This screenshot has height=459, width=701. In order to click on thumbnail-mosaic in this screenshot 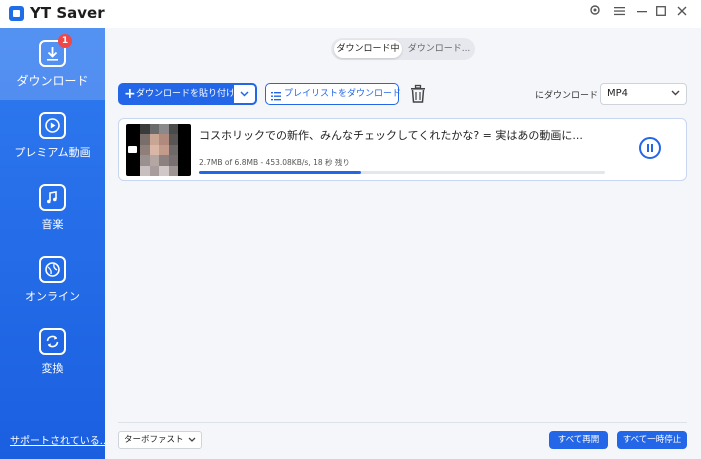, I will do `click(159, 150)`.